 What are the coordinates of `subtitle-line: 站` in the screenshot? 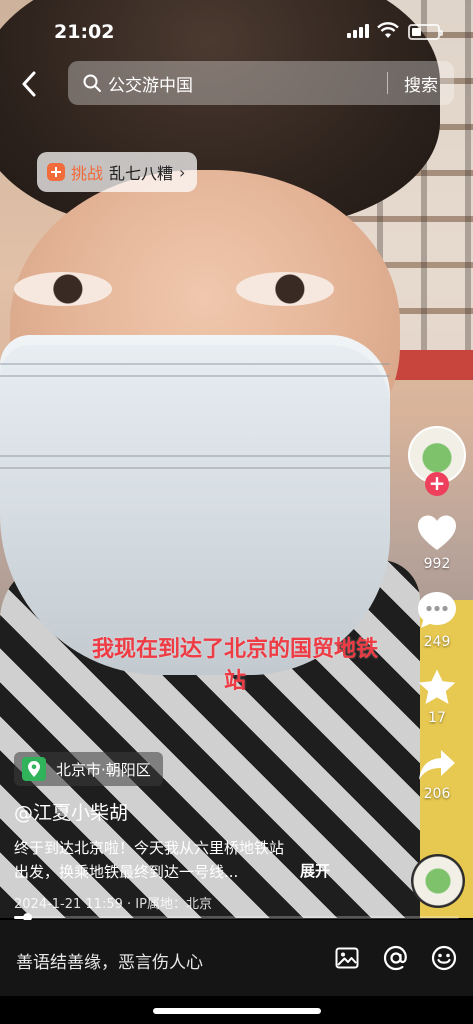 It's located at (234, 681).